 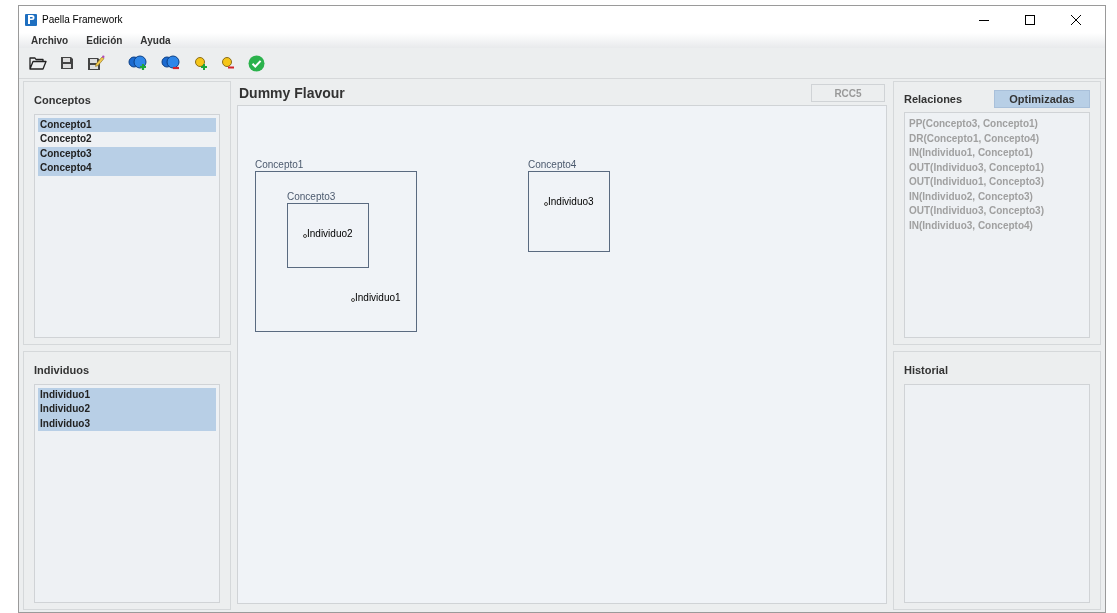 What do you see at coordinates (127, 168) in the screenshot?
I see `list-item: Concepto4` at bounding box center [127, 168].